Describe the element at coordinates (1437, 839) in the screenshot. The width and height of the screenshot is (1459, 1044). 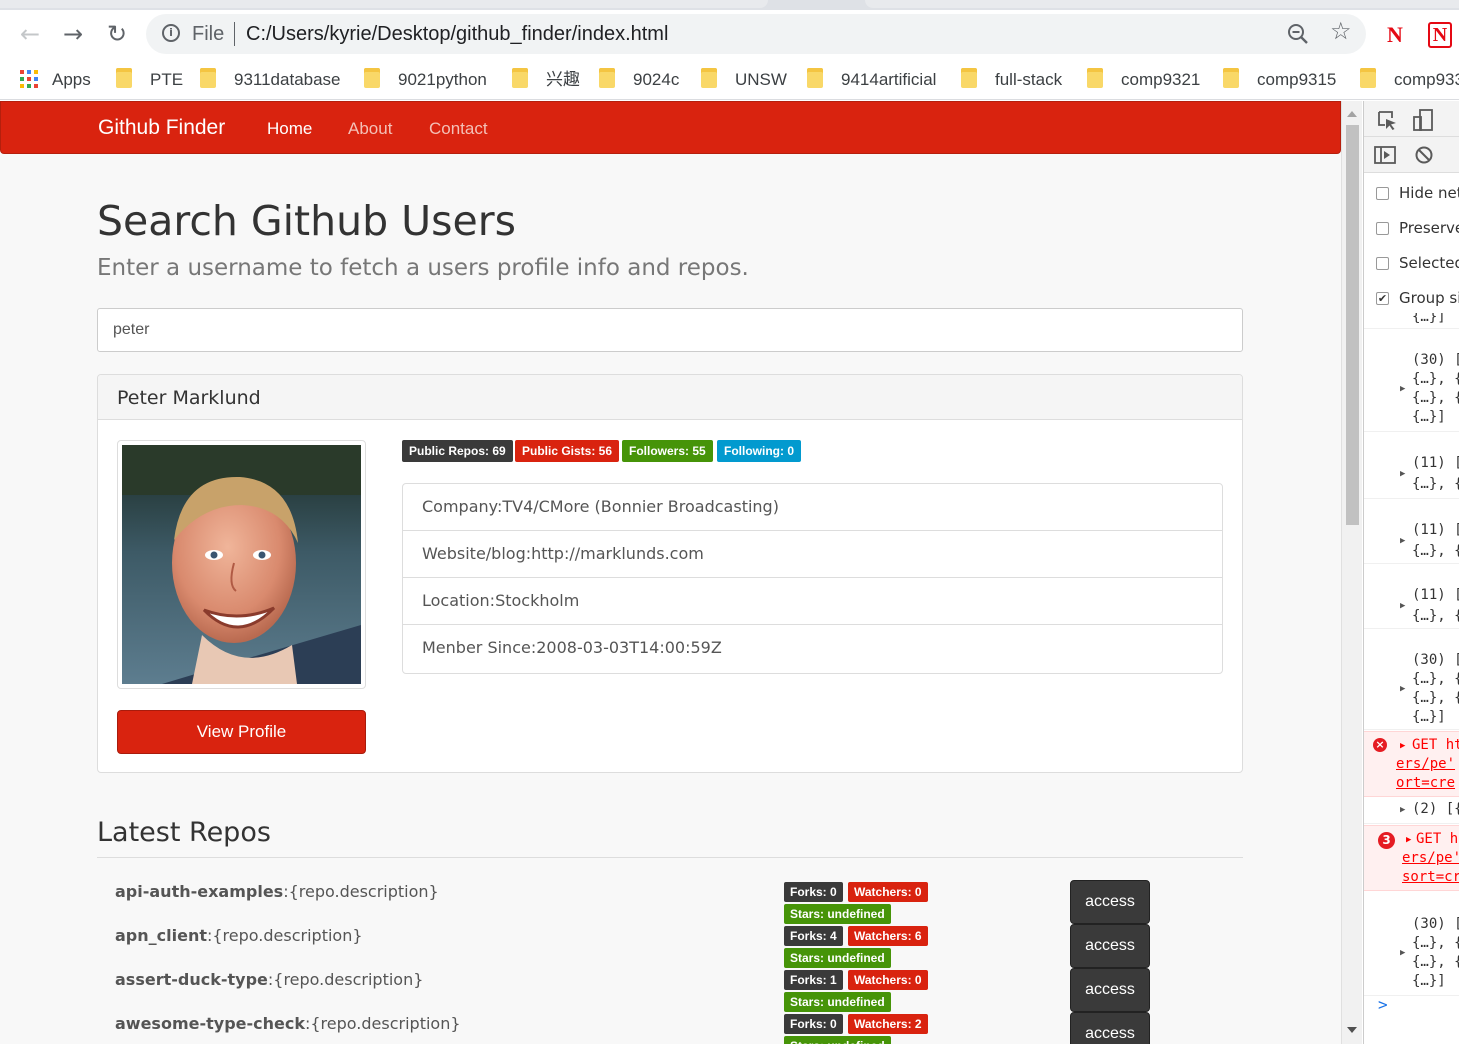
I see `log-text: GET h` at that location.